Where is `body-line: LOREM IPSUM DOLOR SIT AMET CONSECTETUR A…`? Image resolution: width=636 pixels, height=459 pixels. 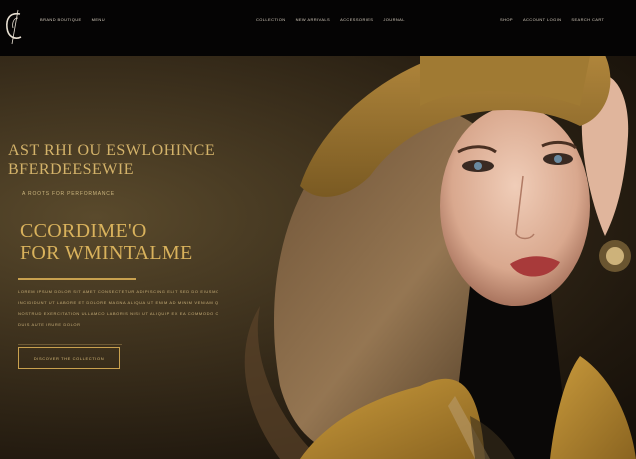 body-line: LOREM IPSUM DOLOR SIT AMET CONSECTETUR A… is located at coordinates (118, 291).